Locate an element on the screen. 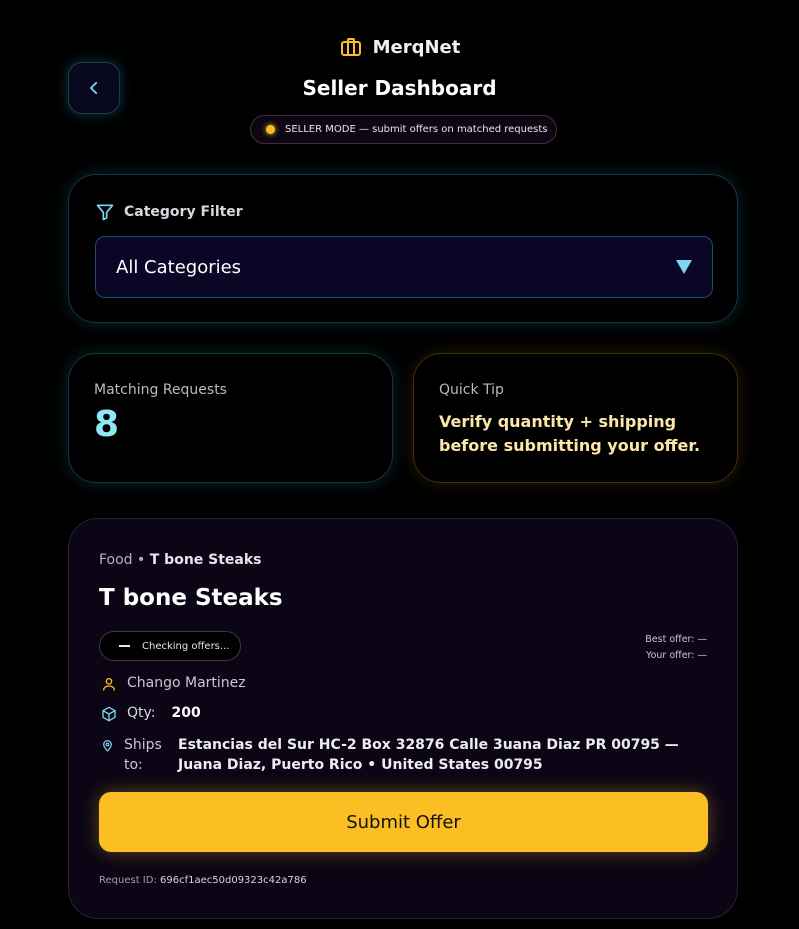 This screenshot has height=929, width=799. dash-icon is located at coordinates (124, 646).